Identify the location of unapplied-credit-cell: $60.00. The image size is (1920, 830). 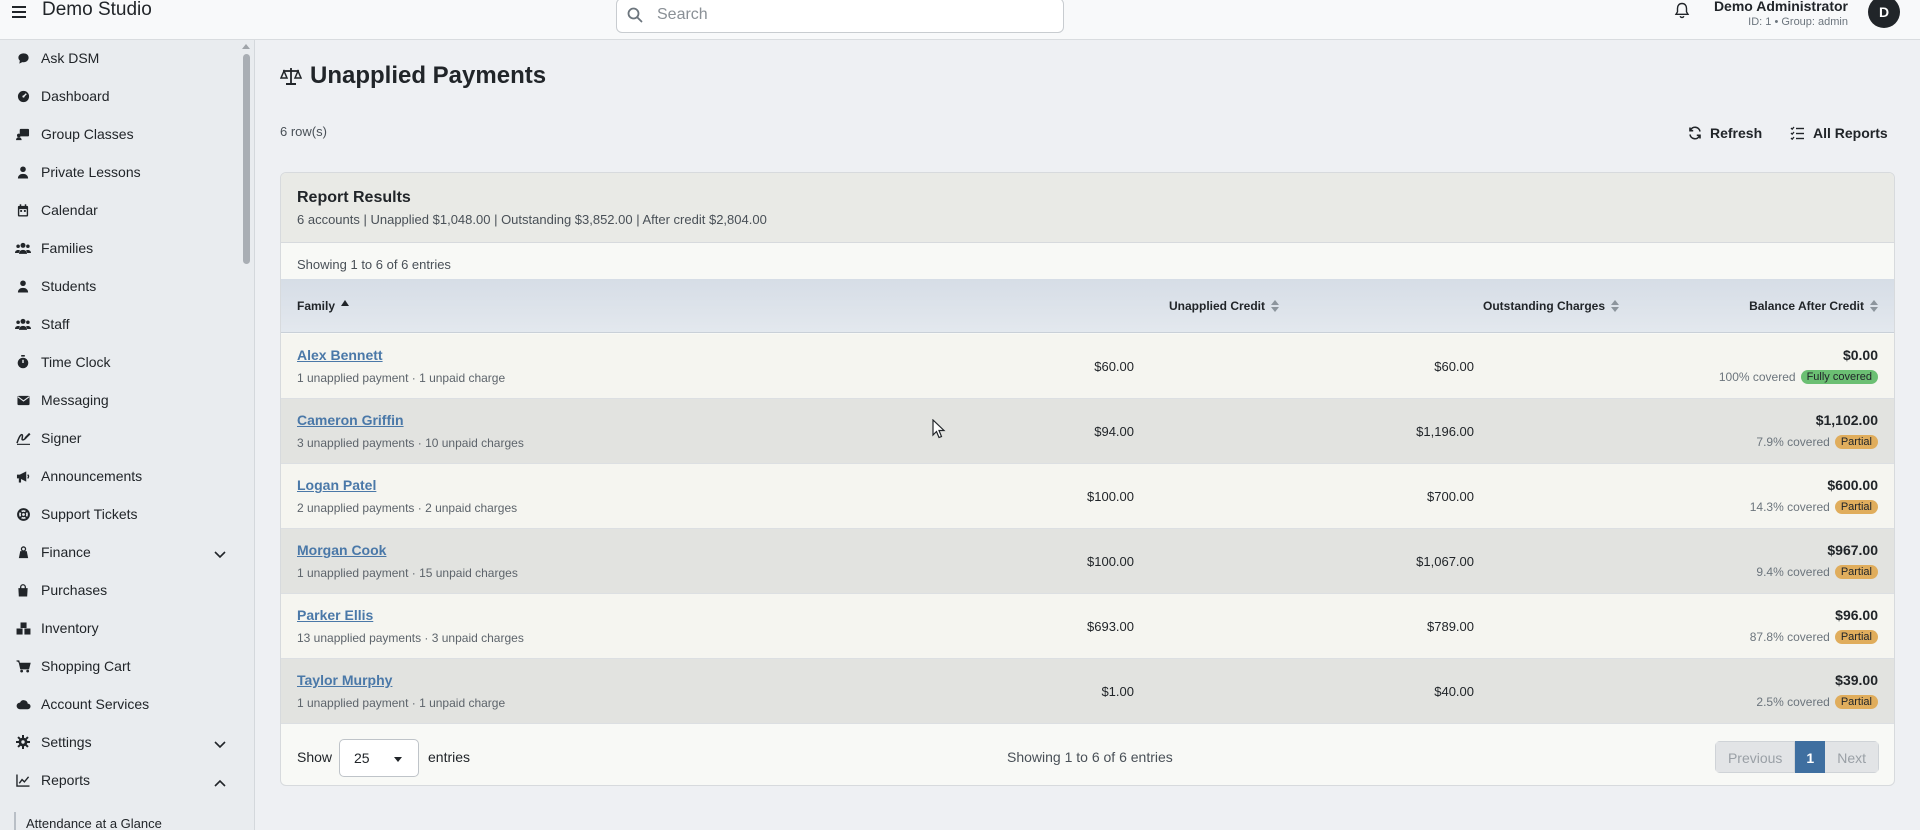
(1114, 366).